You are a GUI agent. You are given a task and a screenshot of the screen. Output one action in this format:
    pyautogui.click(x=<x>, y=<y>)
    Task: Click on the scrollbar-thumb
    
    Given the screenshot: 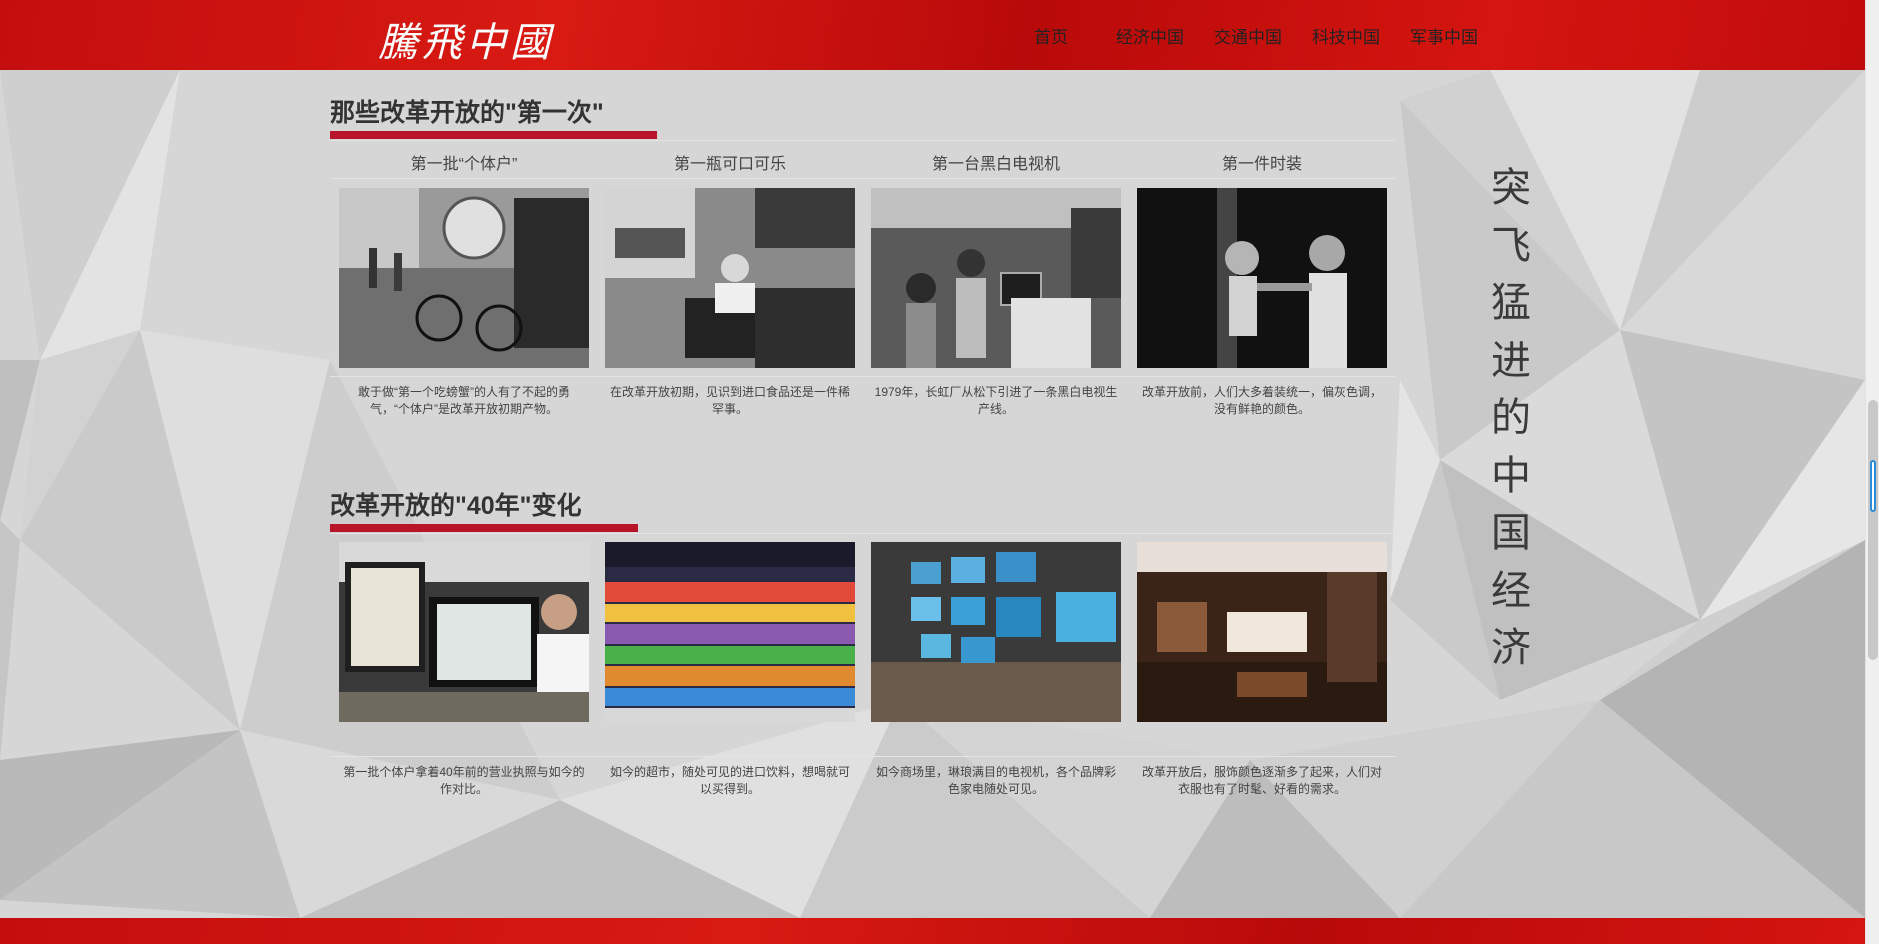 What is the action you would take?
    pyautogui.click(x=1873, y=530)
    